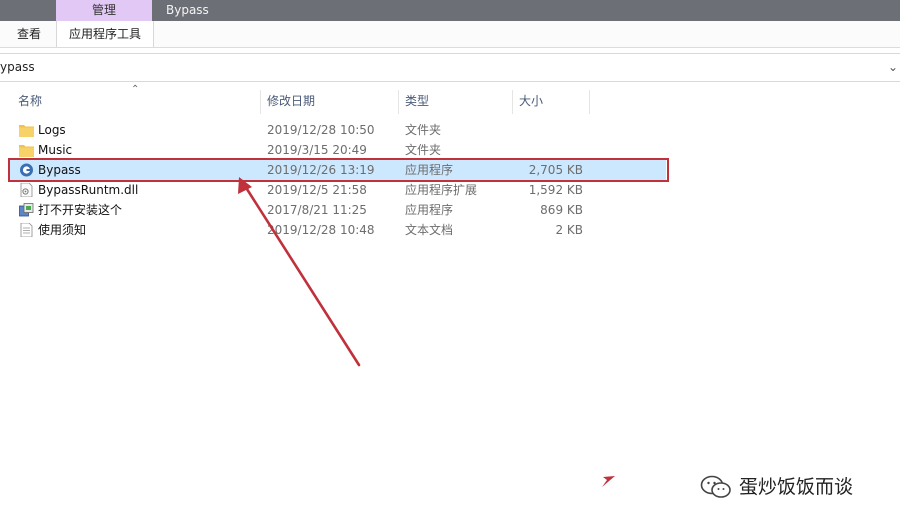 This screenshot has height=526, width=900. Describe the element at coordinates (796, 487) in the screenshot. I see `watermark-text: 蛋炒饭饭而谈` at that location.